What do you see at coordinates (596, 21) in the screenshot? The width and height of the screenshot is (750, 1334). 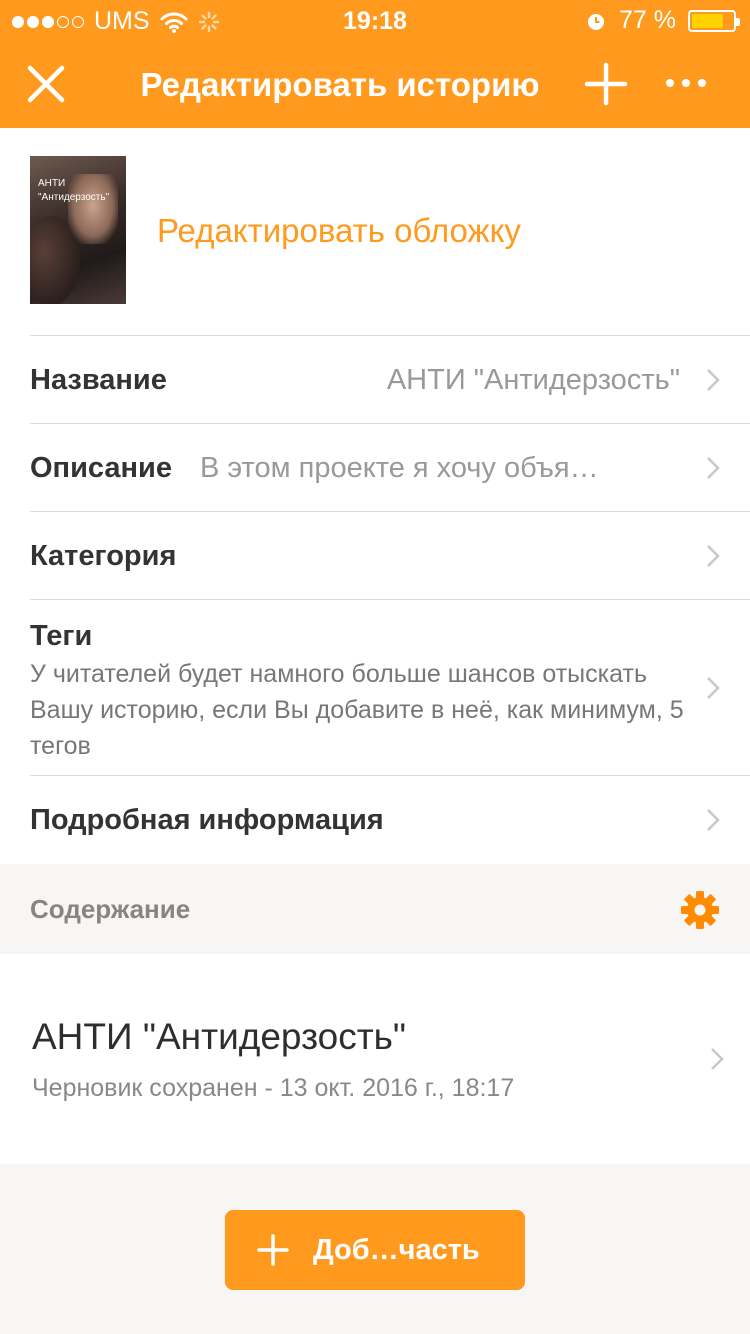 I see `alarm-clock-icon` at bounding box center [596, 21].